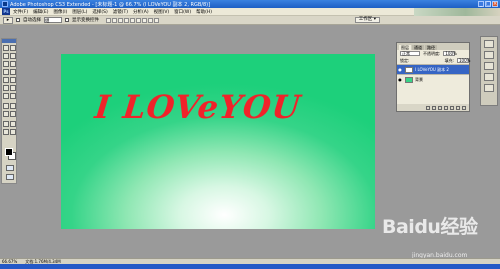  I want to click on align-buttons, so click(132, 20).